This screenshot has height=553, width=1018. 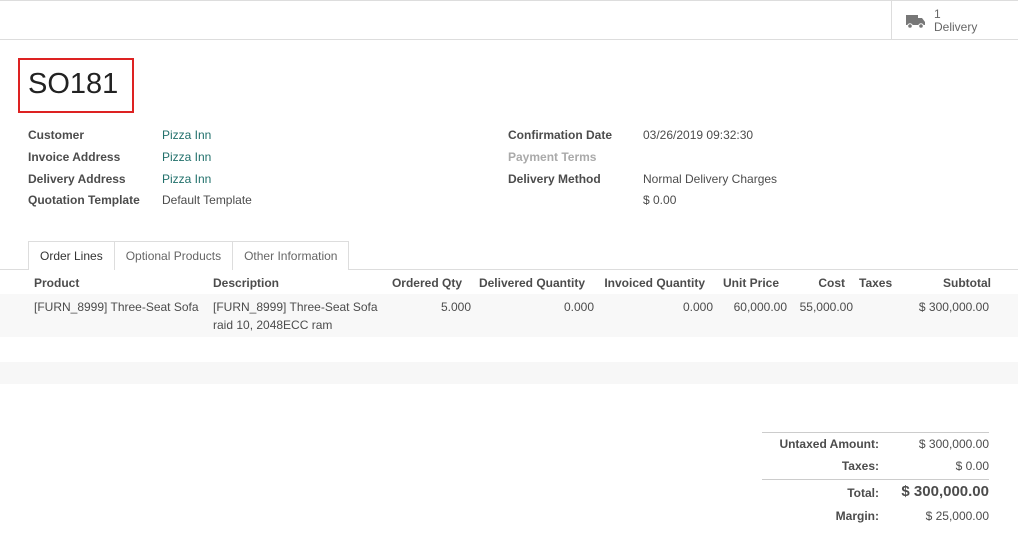 What do you see at coordinates (826, 307) in the screenshot?
I see `row-cost: 55,000.00` at bounding box center [826, 307].